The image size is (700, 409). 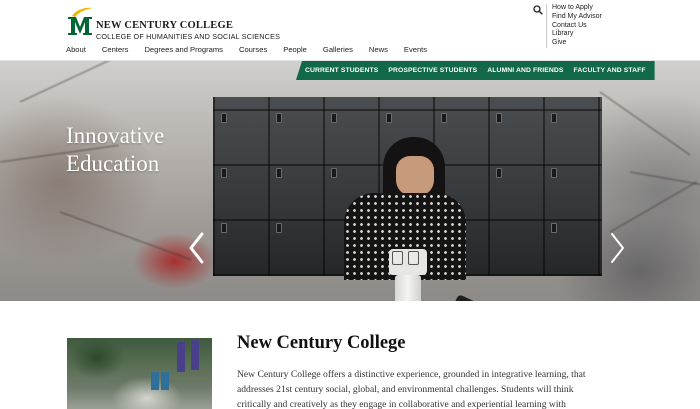 I want to click on hero-title-line-1: Innovative, so click(x=115, y=135).